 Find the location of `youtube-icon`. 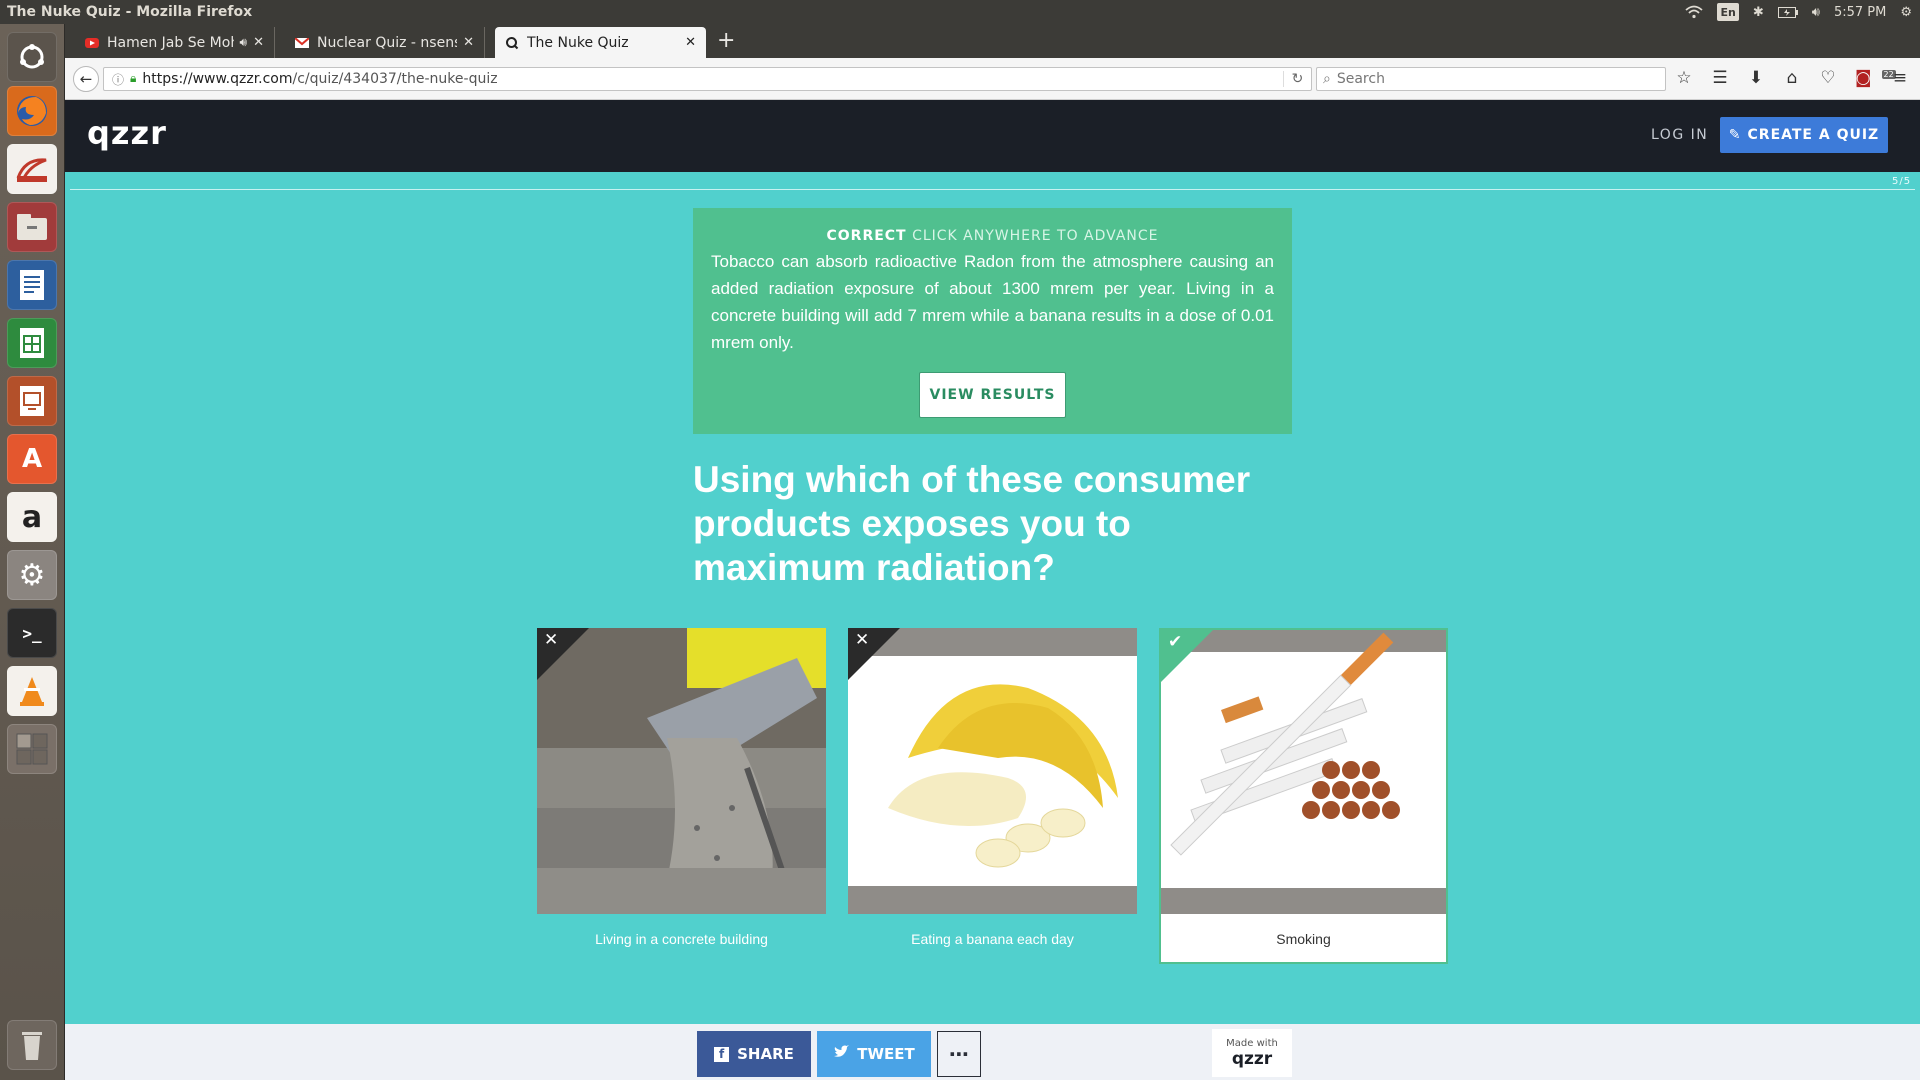

youtube-icon is located at coordinates (92, 43).